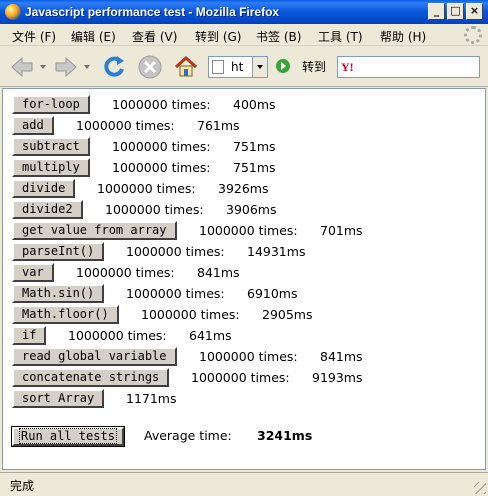 This screenshot has height=496, width=488. Describe the element at coordinates (473, 35) in the screenshot. I see `throbber-icon` at that location.